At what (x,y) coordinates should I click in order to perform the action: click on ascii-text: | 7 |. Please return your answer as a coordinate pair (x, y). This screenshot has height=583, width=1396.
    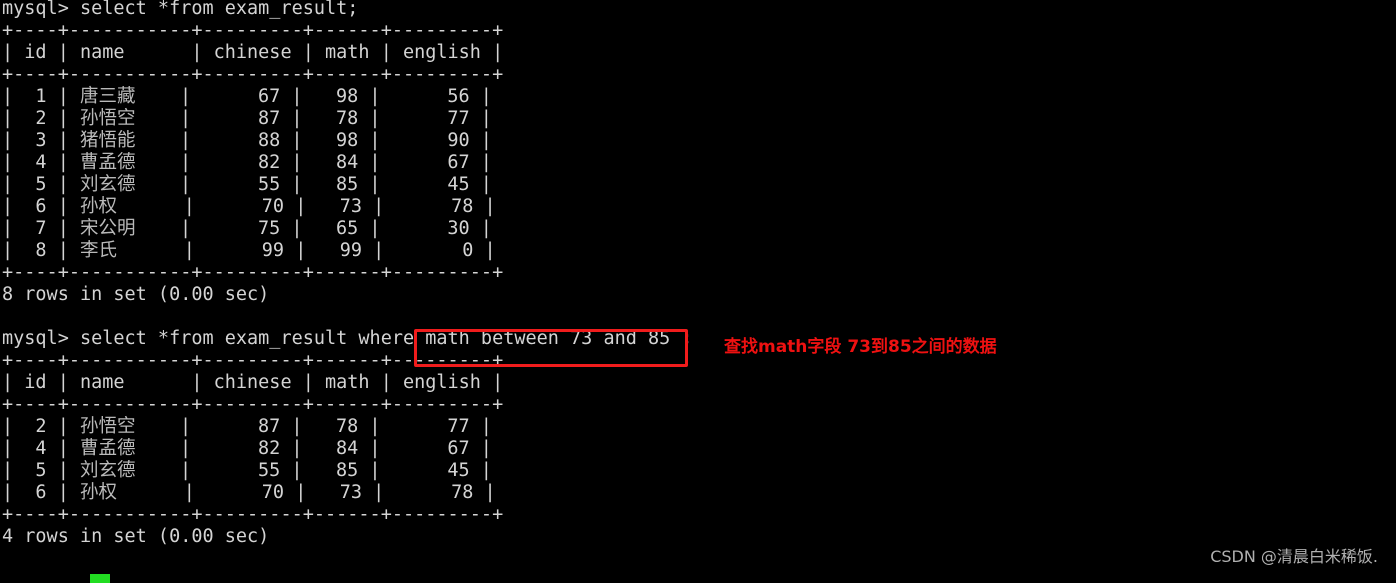
    Looking at the image, I should click on (41, 228).